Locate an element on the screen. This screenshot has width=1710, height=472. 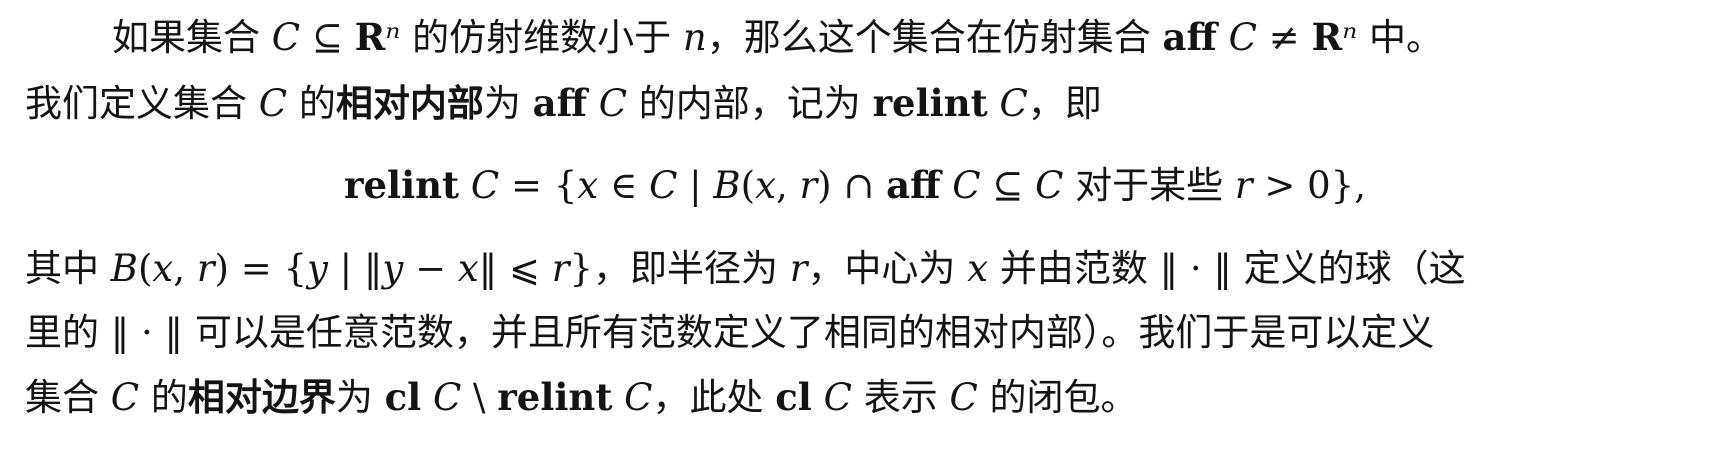
text-segment: 的仿射维数小于 is located at coordinates (541, 37).